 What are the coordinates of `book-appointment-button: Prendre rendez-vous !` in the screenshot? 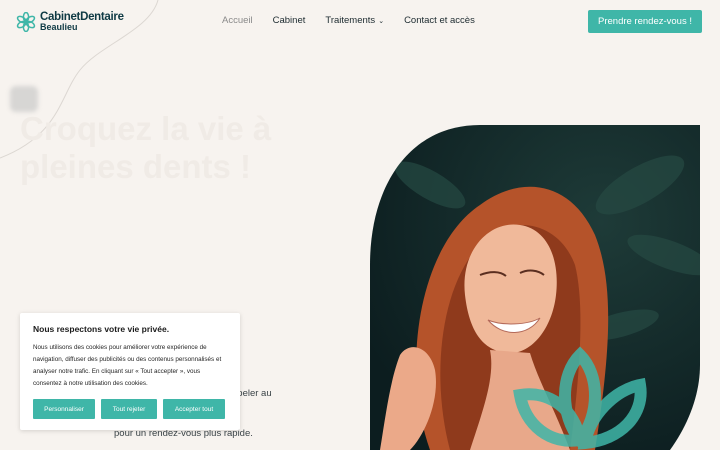 It's located at (645, 21).